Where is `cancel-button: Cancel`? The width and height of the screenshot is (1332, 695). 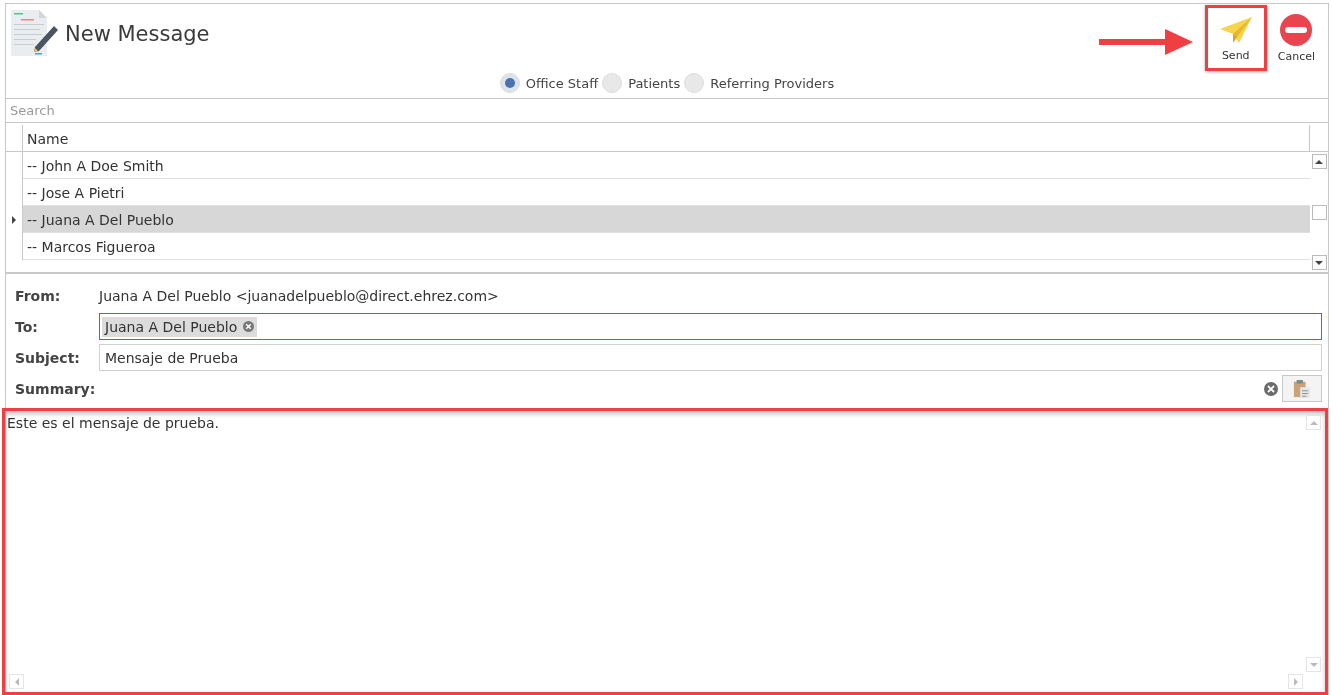
cancel-button: Cancel is located at coordinates (1296, 38).